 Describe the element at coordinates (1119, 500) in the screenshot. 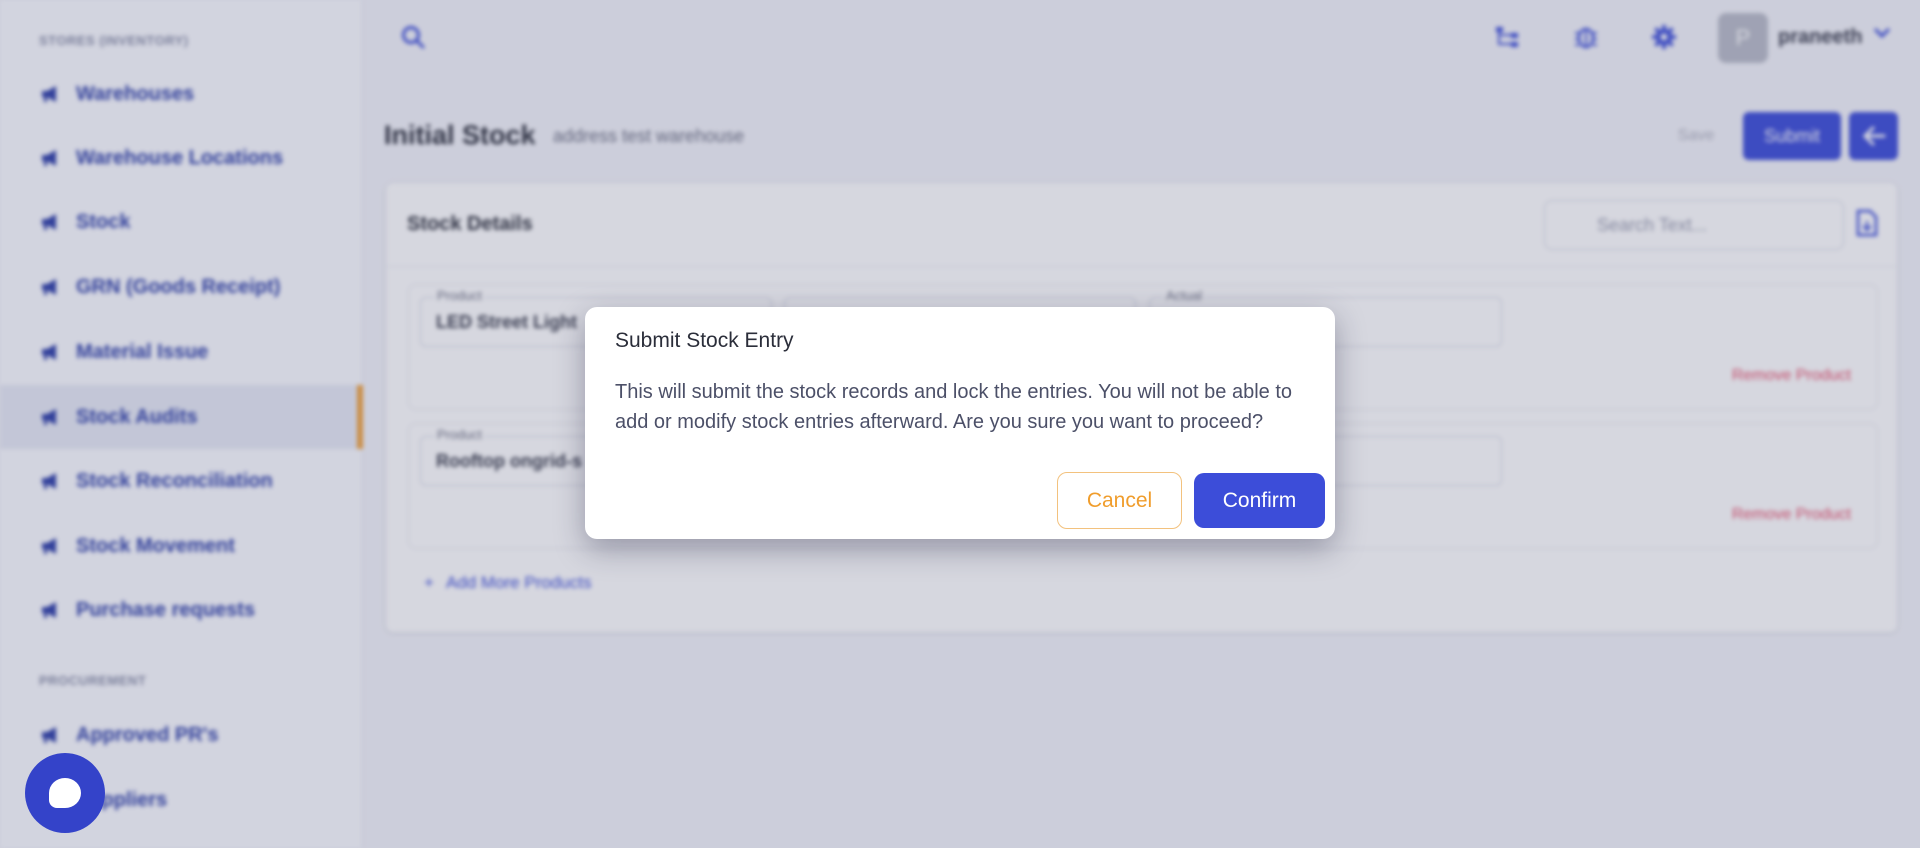

I see `cancel-button: Cancel` at that location.